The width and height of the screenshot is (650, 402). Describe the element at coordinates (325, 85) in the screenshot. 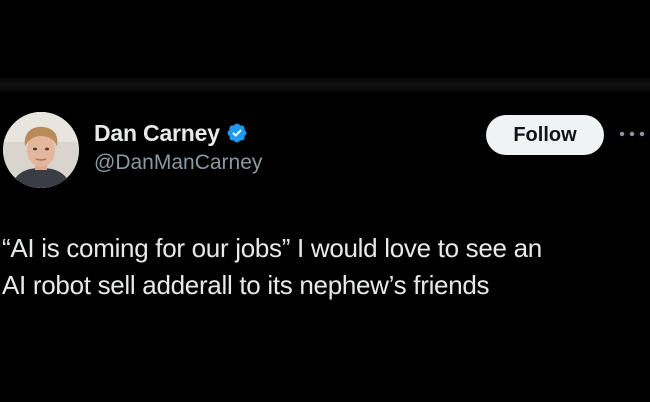

I see `top-divider` at that location.